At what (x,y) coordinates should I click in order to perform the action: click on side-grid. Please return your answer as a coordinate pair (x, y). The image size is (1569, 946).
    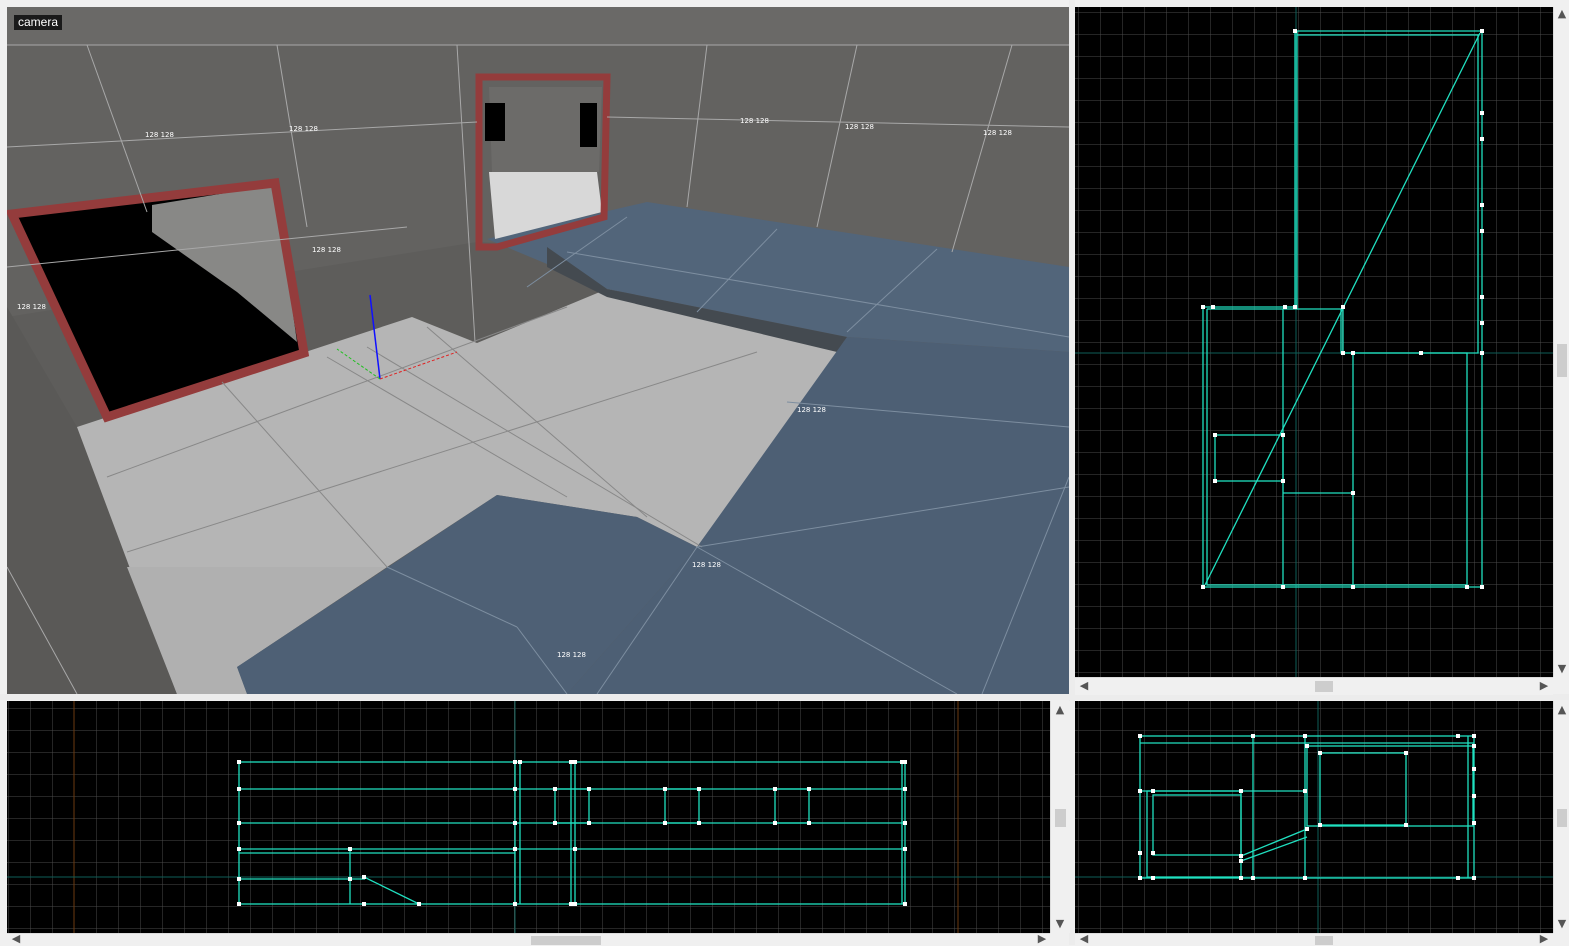
    Looking at the image, I should click on (1314, 817).